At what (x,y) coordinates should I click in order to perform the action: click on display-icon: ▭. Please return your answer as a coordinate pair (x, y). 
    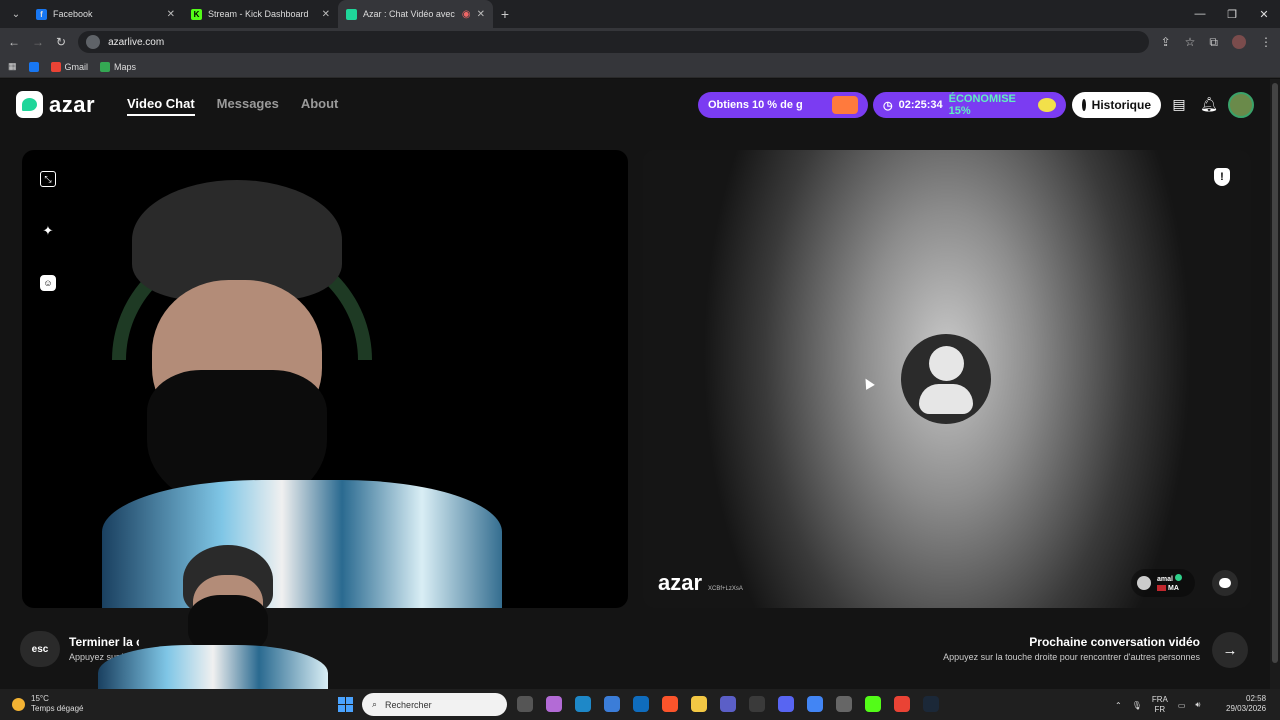
    Looking at the image, I should click on (1182, 705).